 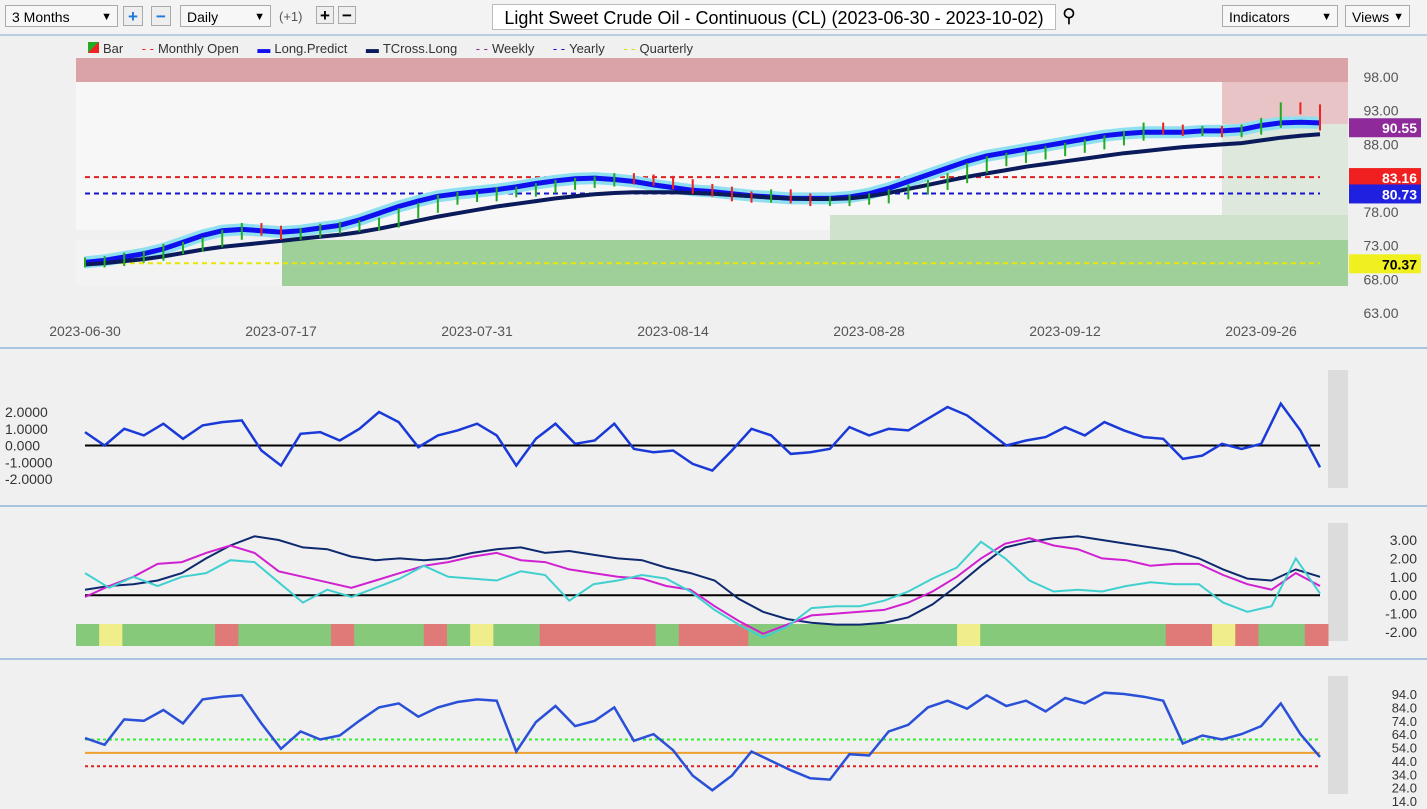 I want to click on legend-bar: Bar, so click(x=113, y=48).